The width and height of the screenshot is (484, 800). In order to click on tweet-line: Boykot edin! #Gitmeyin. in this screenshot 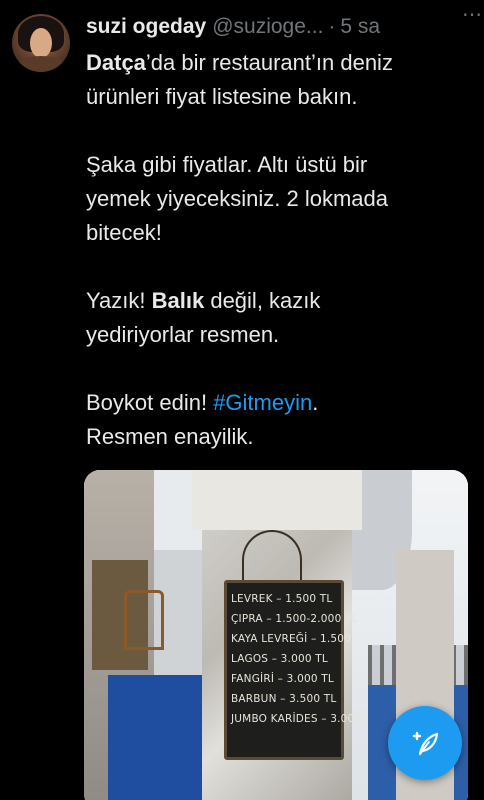, I will do `click(281, 403)`.